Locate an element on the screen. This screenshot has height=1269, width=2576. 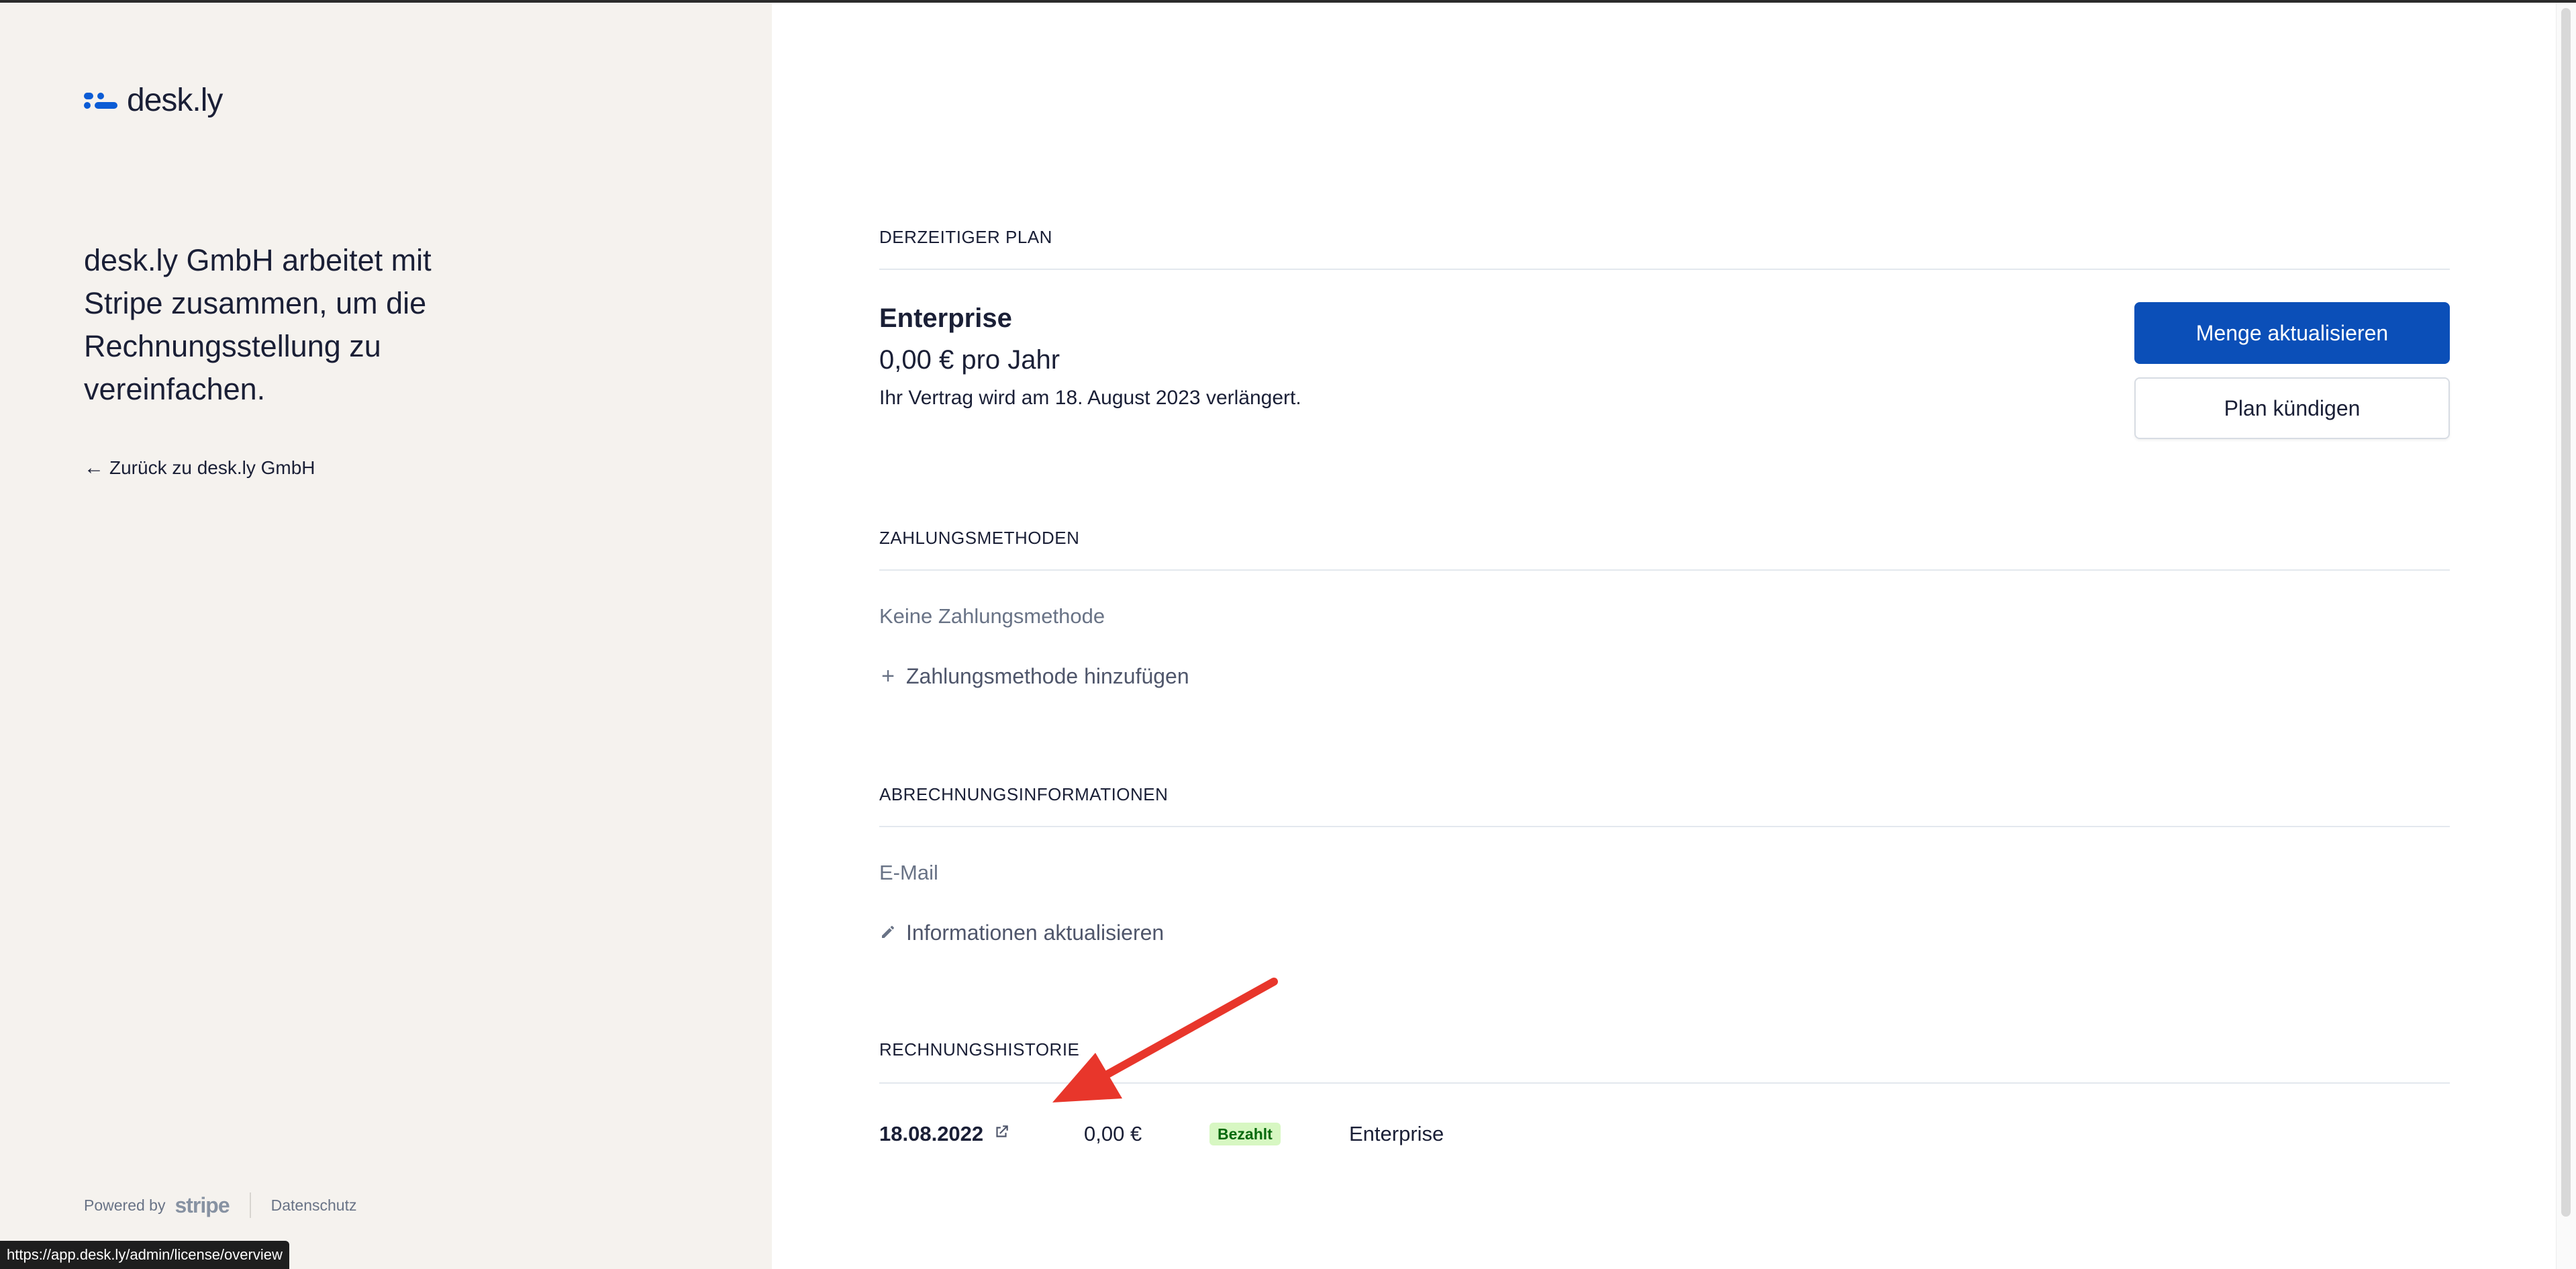
plan-price: 0,00 € pro Jahr is located at coordinates (969, 360).